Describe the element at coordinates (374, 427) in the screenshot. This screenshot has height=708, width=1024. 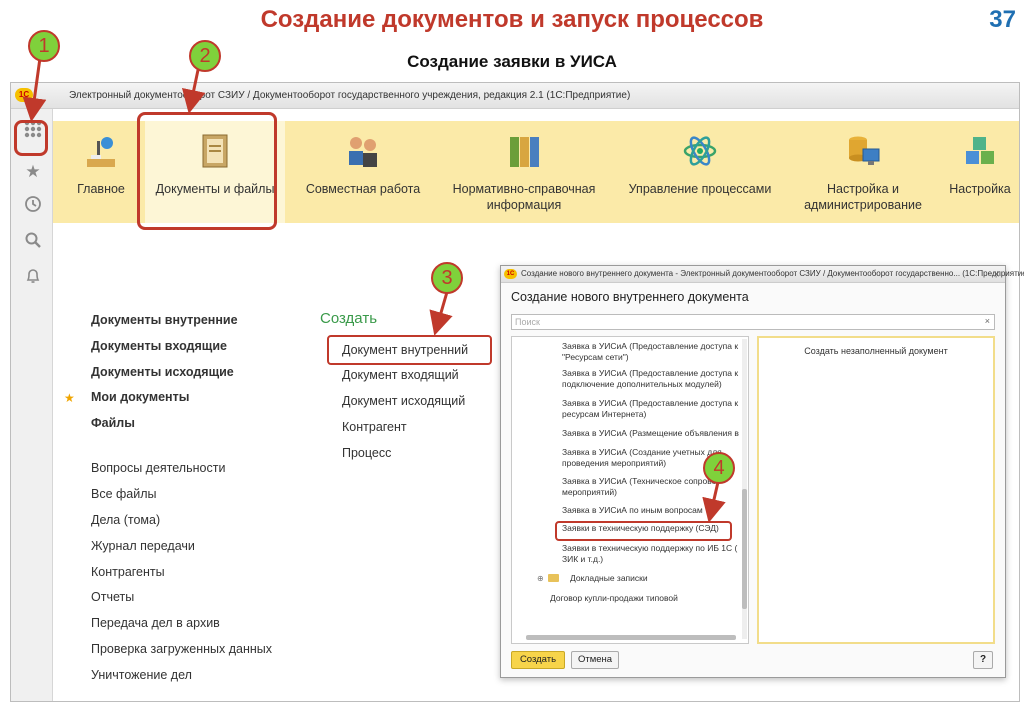
I see `create-contractor-link: Контрагент` at that location.